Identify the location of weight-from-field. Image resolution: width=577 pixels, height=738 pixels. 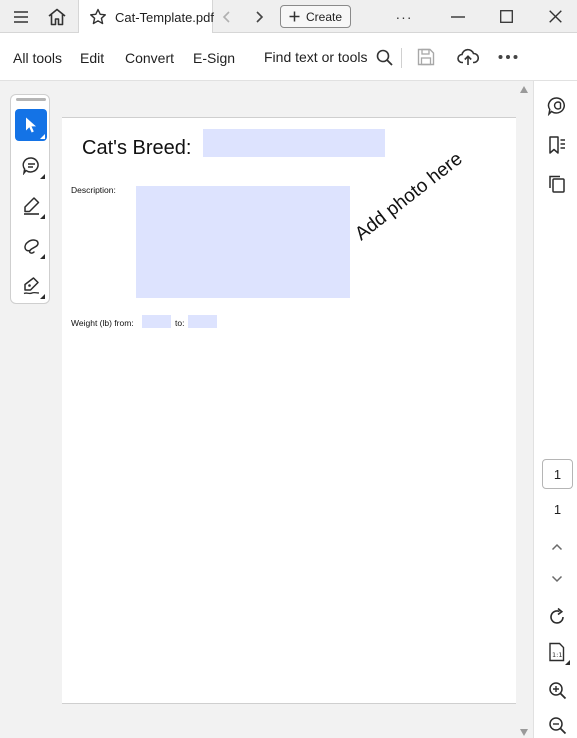
(156, 321).